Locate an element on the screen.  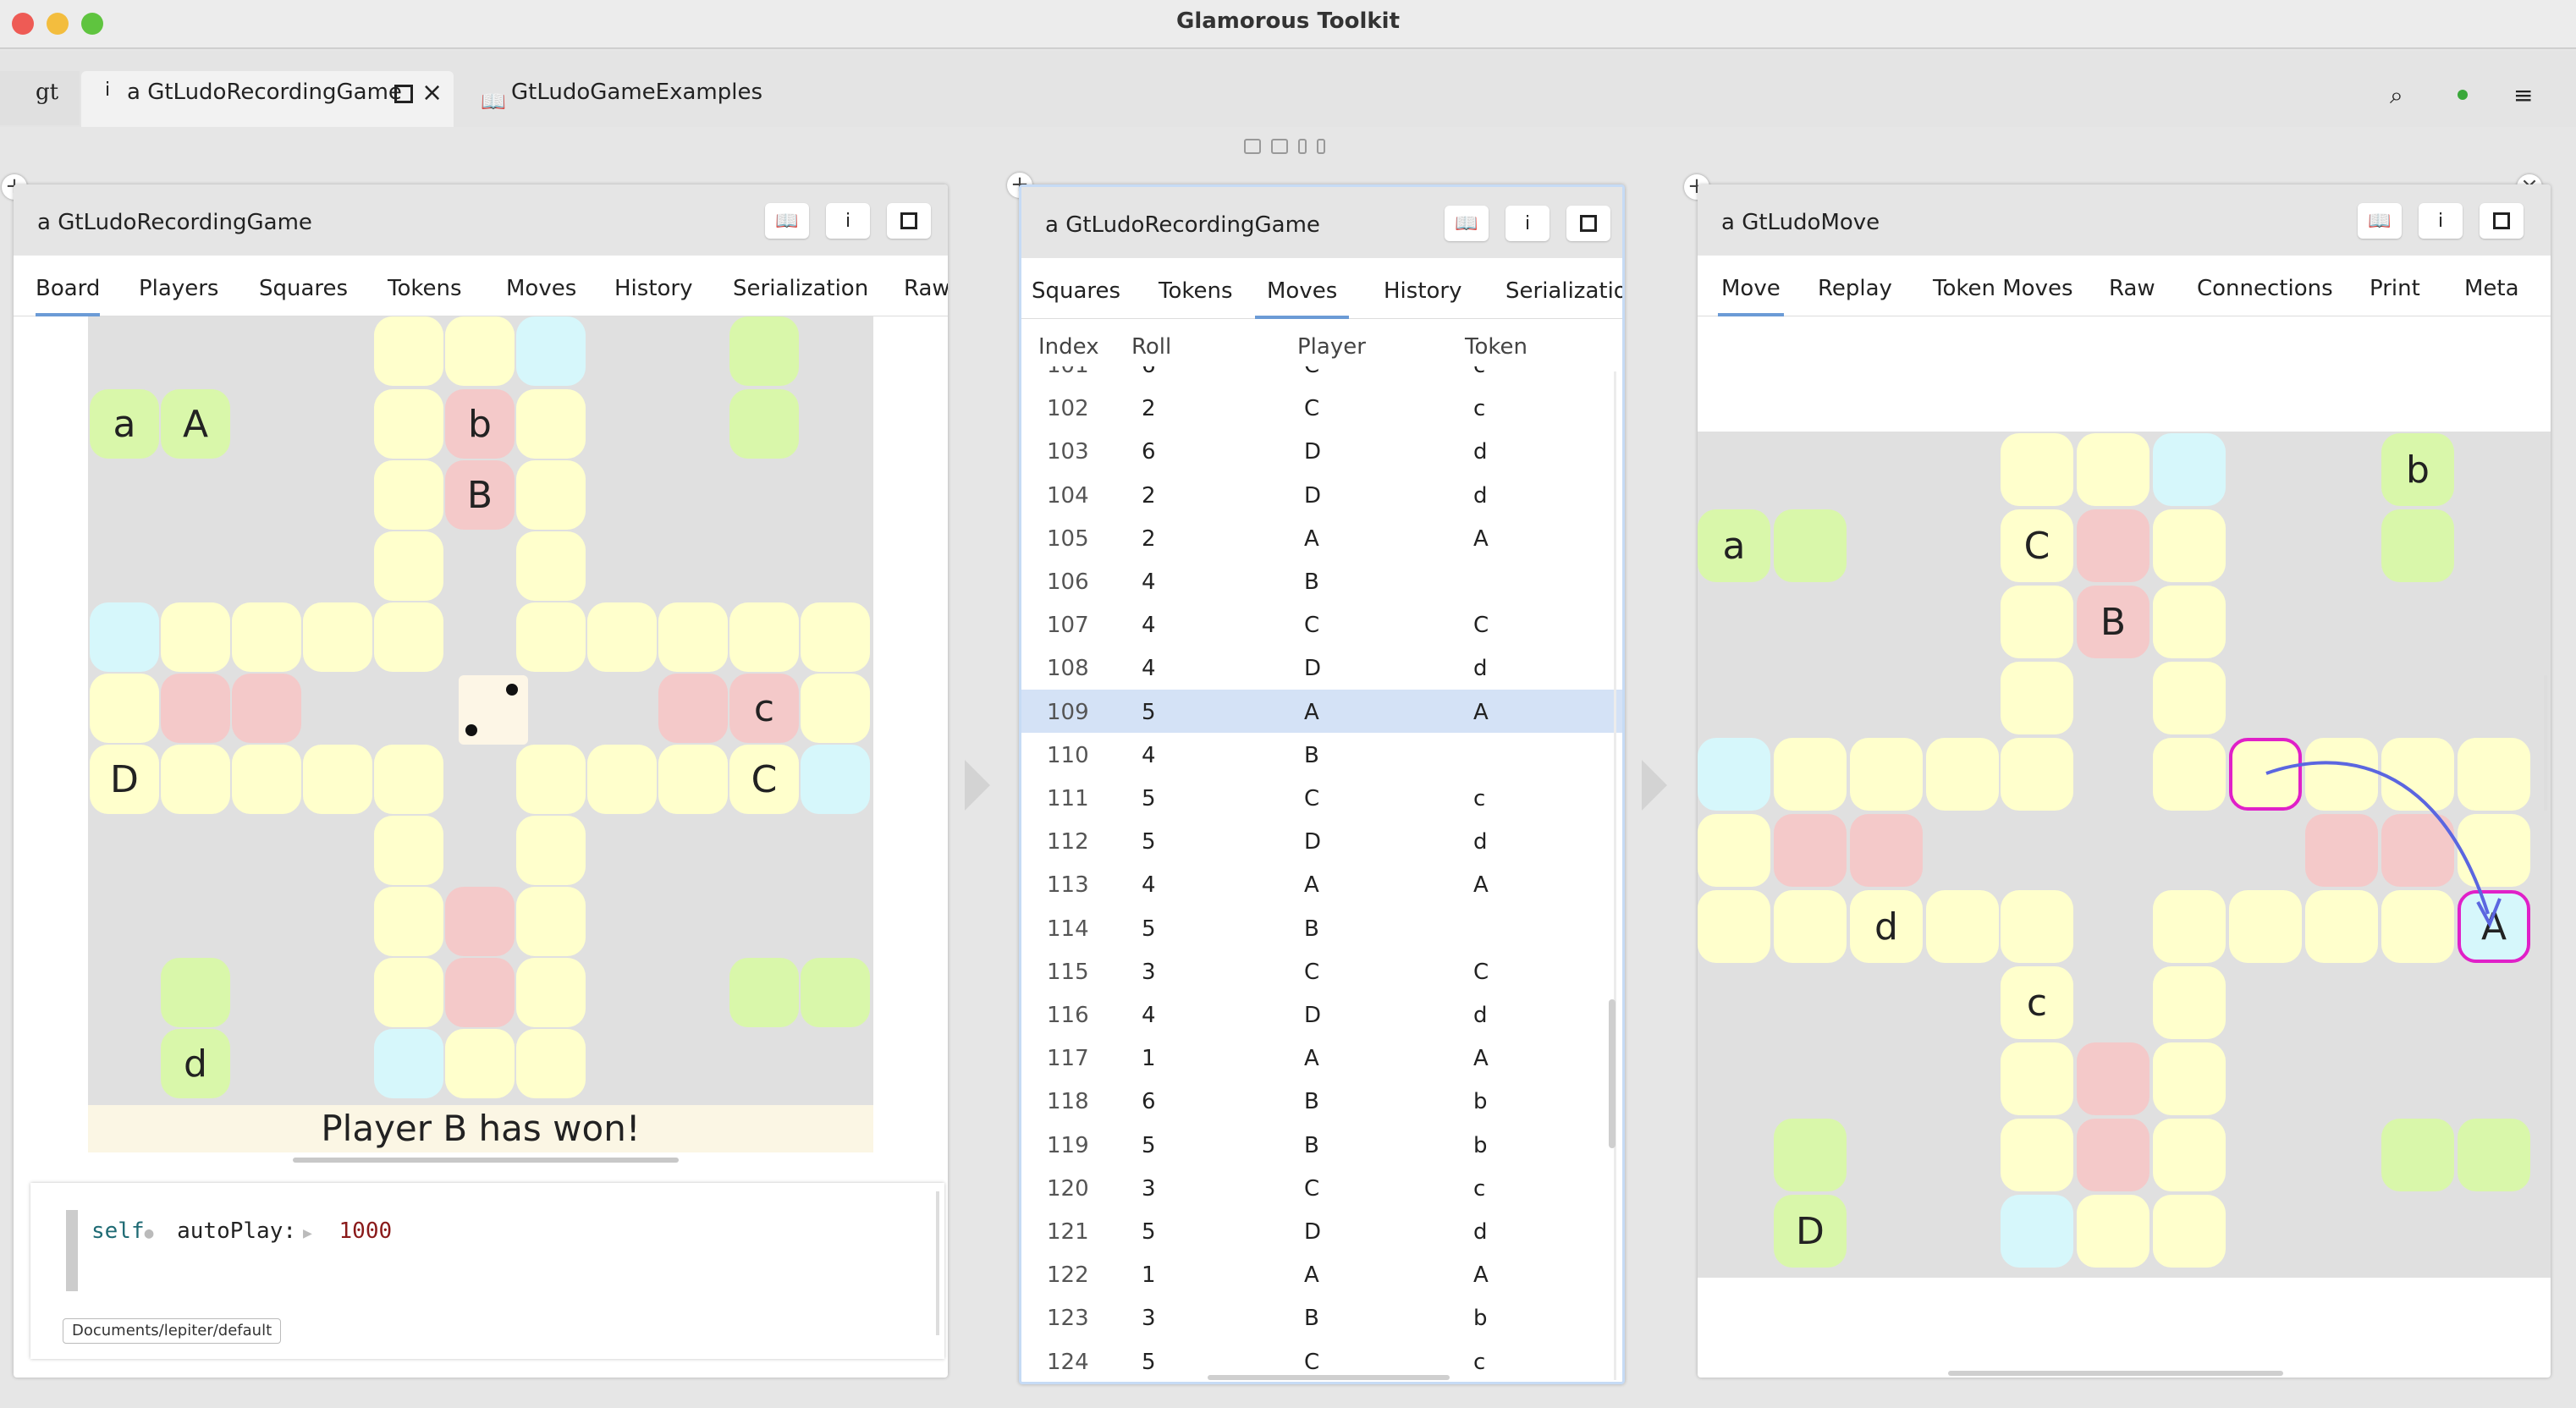
table-row: 110 4 B is located at coordinates (1321, 754).